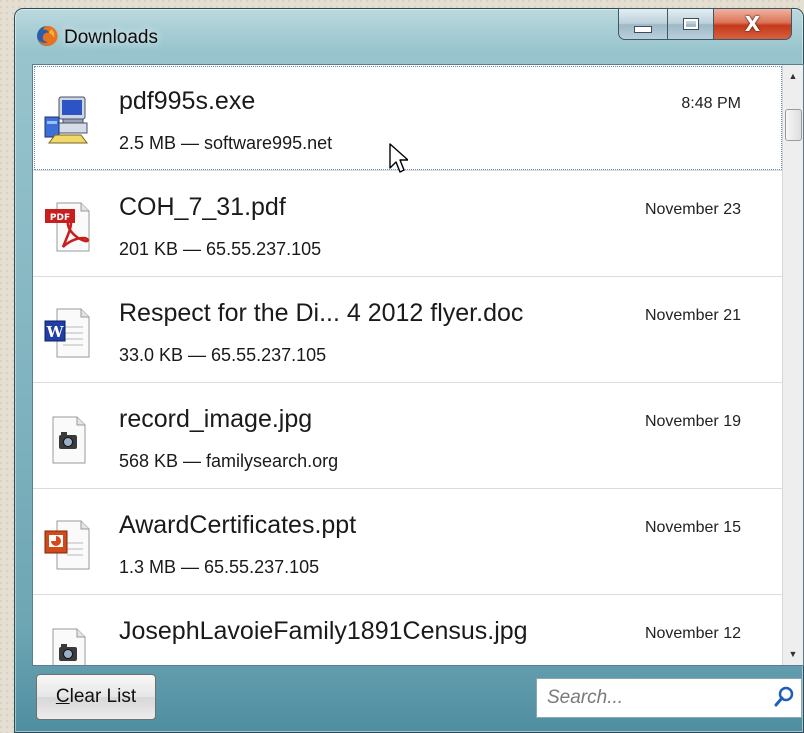 This screenshot has width=804, height=733. What do you see at coordinates (692, 527) in the screenshot?
I see `download-date: November 15` at bounding box center [692, 527].